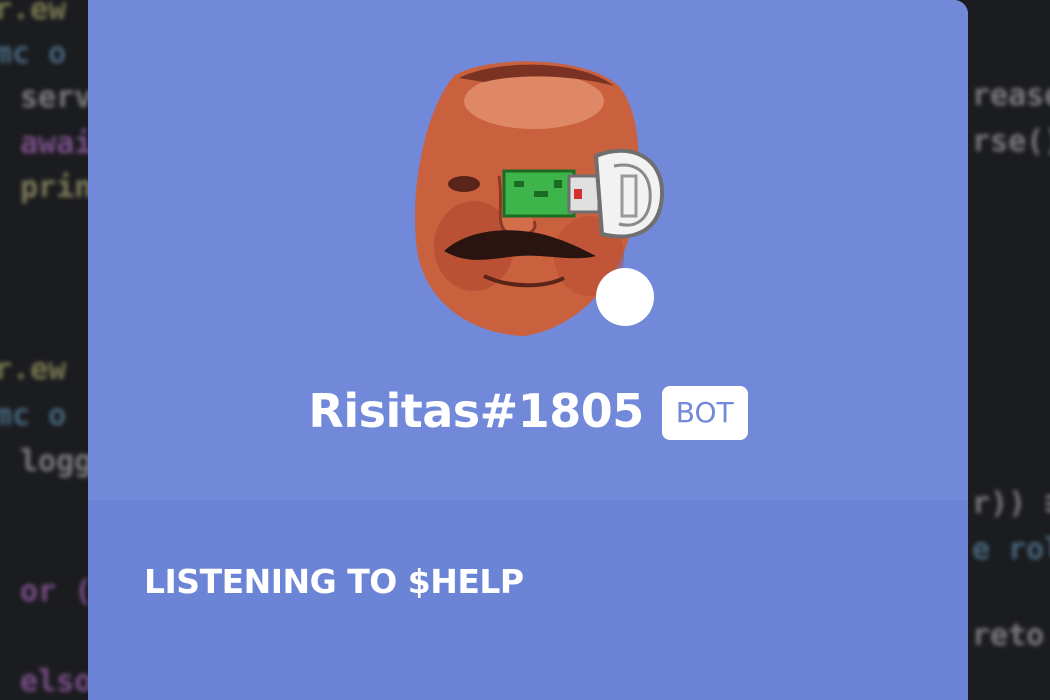 The width and height of the screenshot is (1050, 700). What do you see at coordinates (476, 411) in the screenshot?
I see `username: Risitas#1805` at bounding box center [476, 411].